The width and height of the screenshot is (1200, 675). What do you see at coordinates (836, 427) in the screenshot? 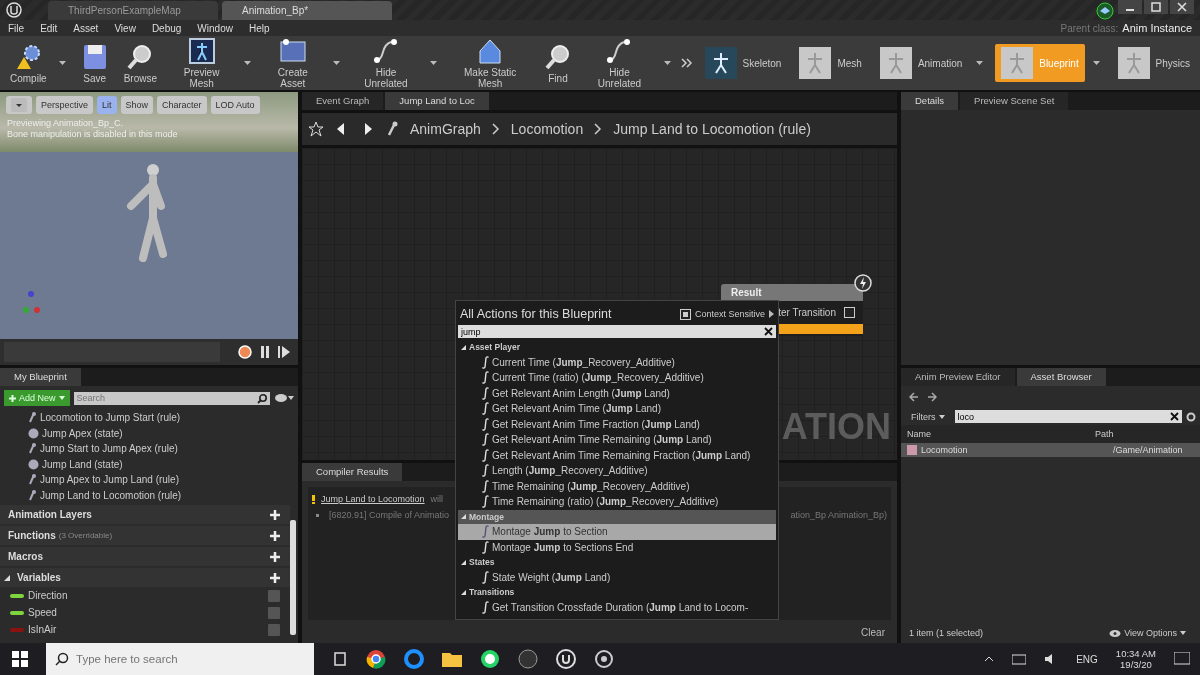
I see `graph-watermark-label: ATION` at bounding box center [836, 427].